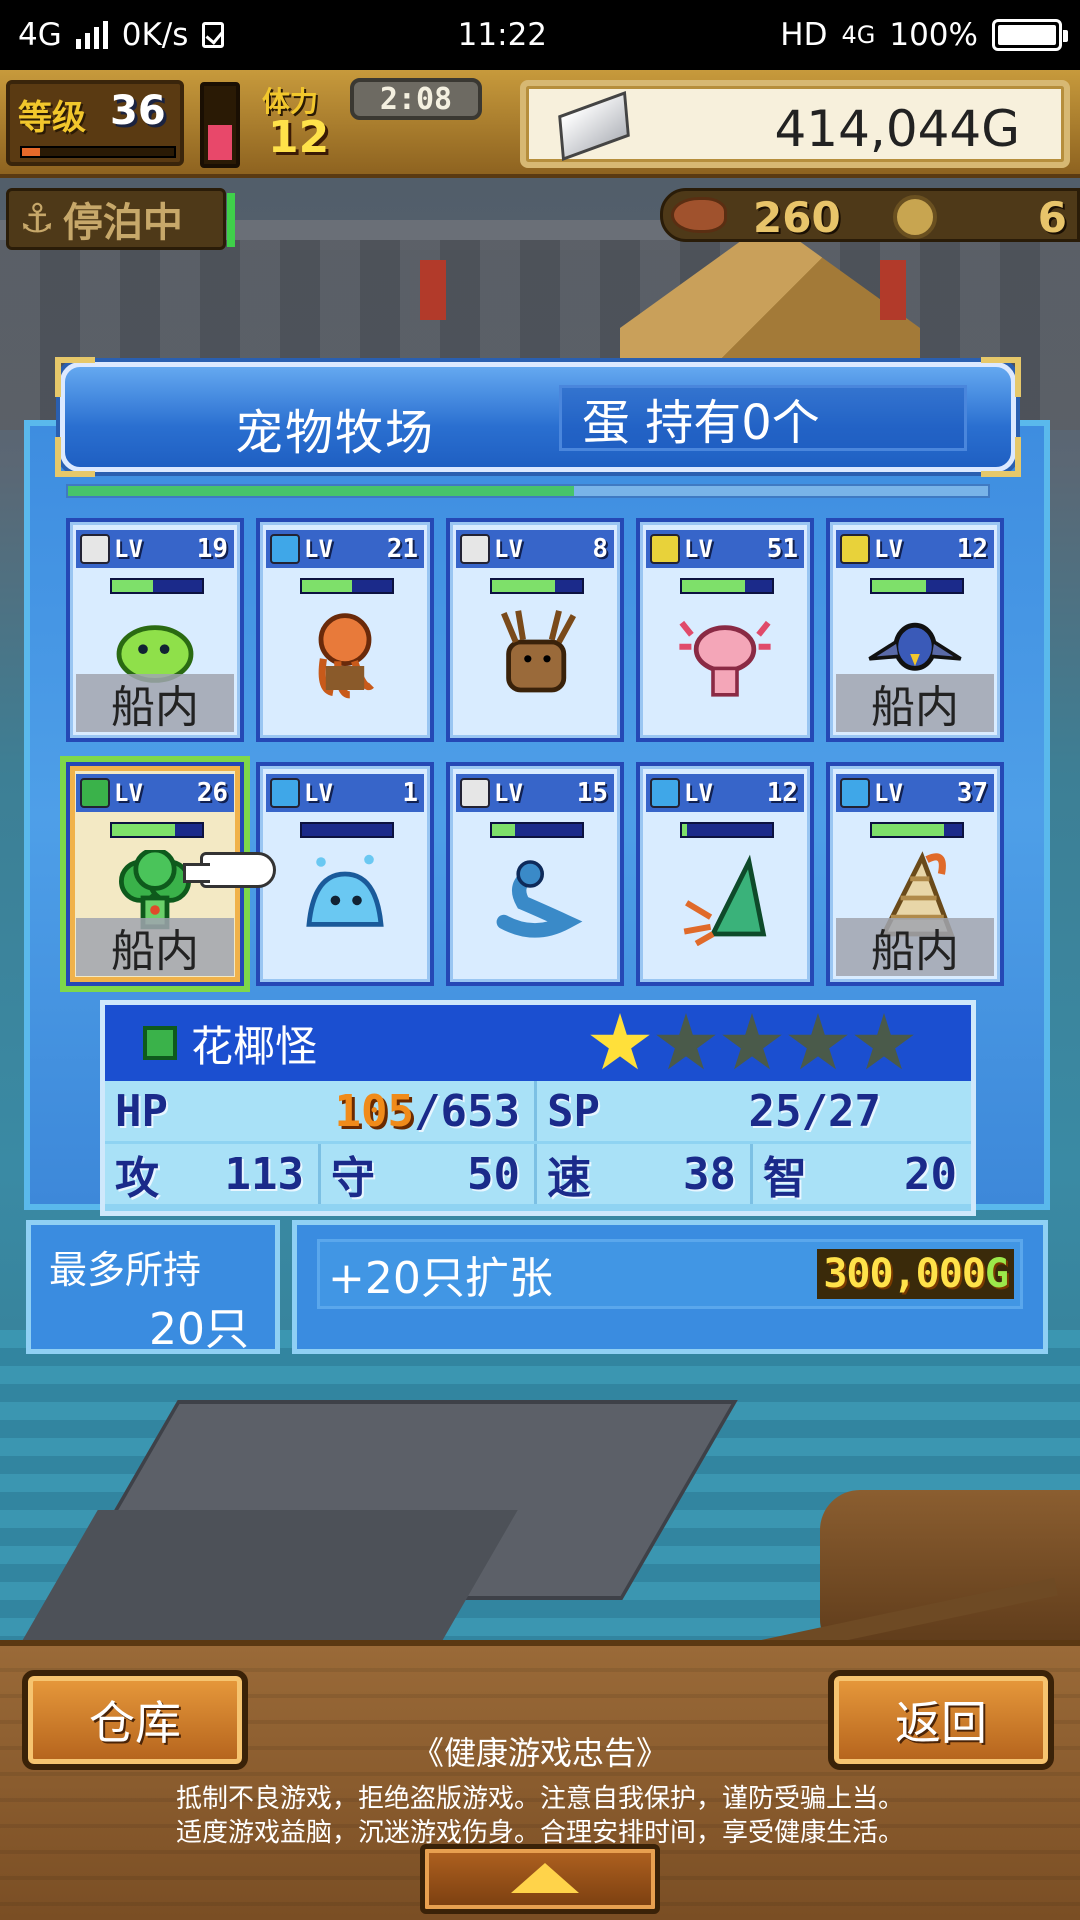 The width and height of the screenshot is (1080, 1920). Describe the element at coordinates (645, 1174) in the screenshot. I see `spd-cell: 速 38` at that location.